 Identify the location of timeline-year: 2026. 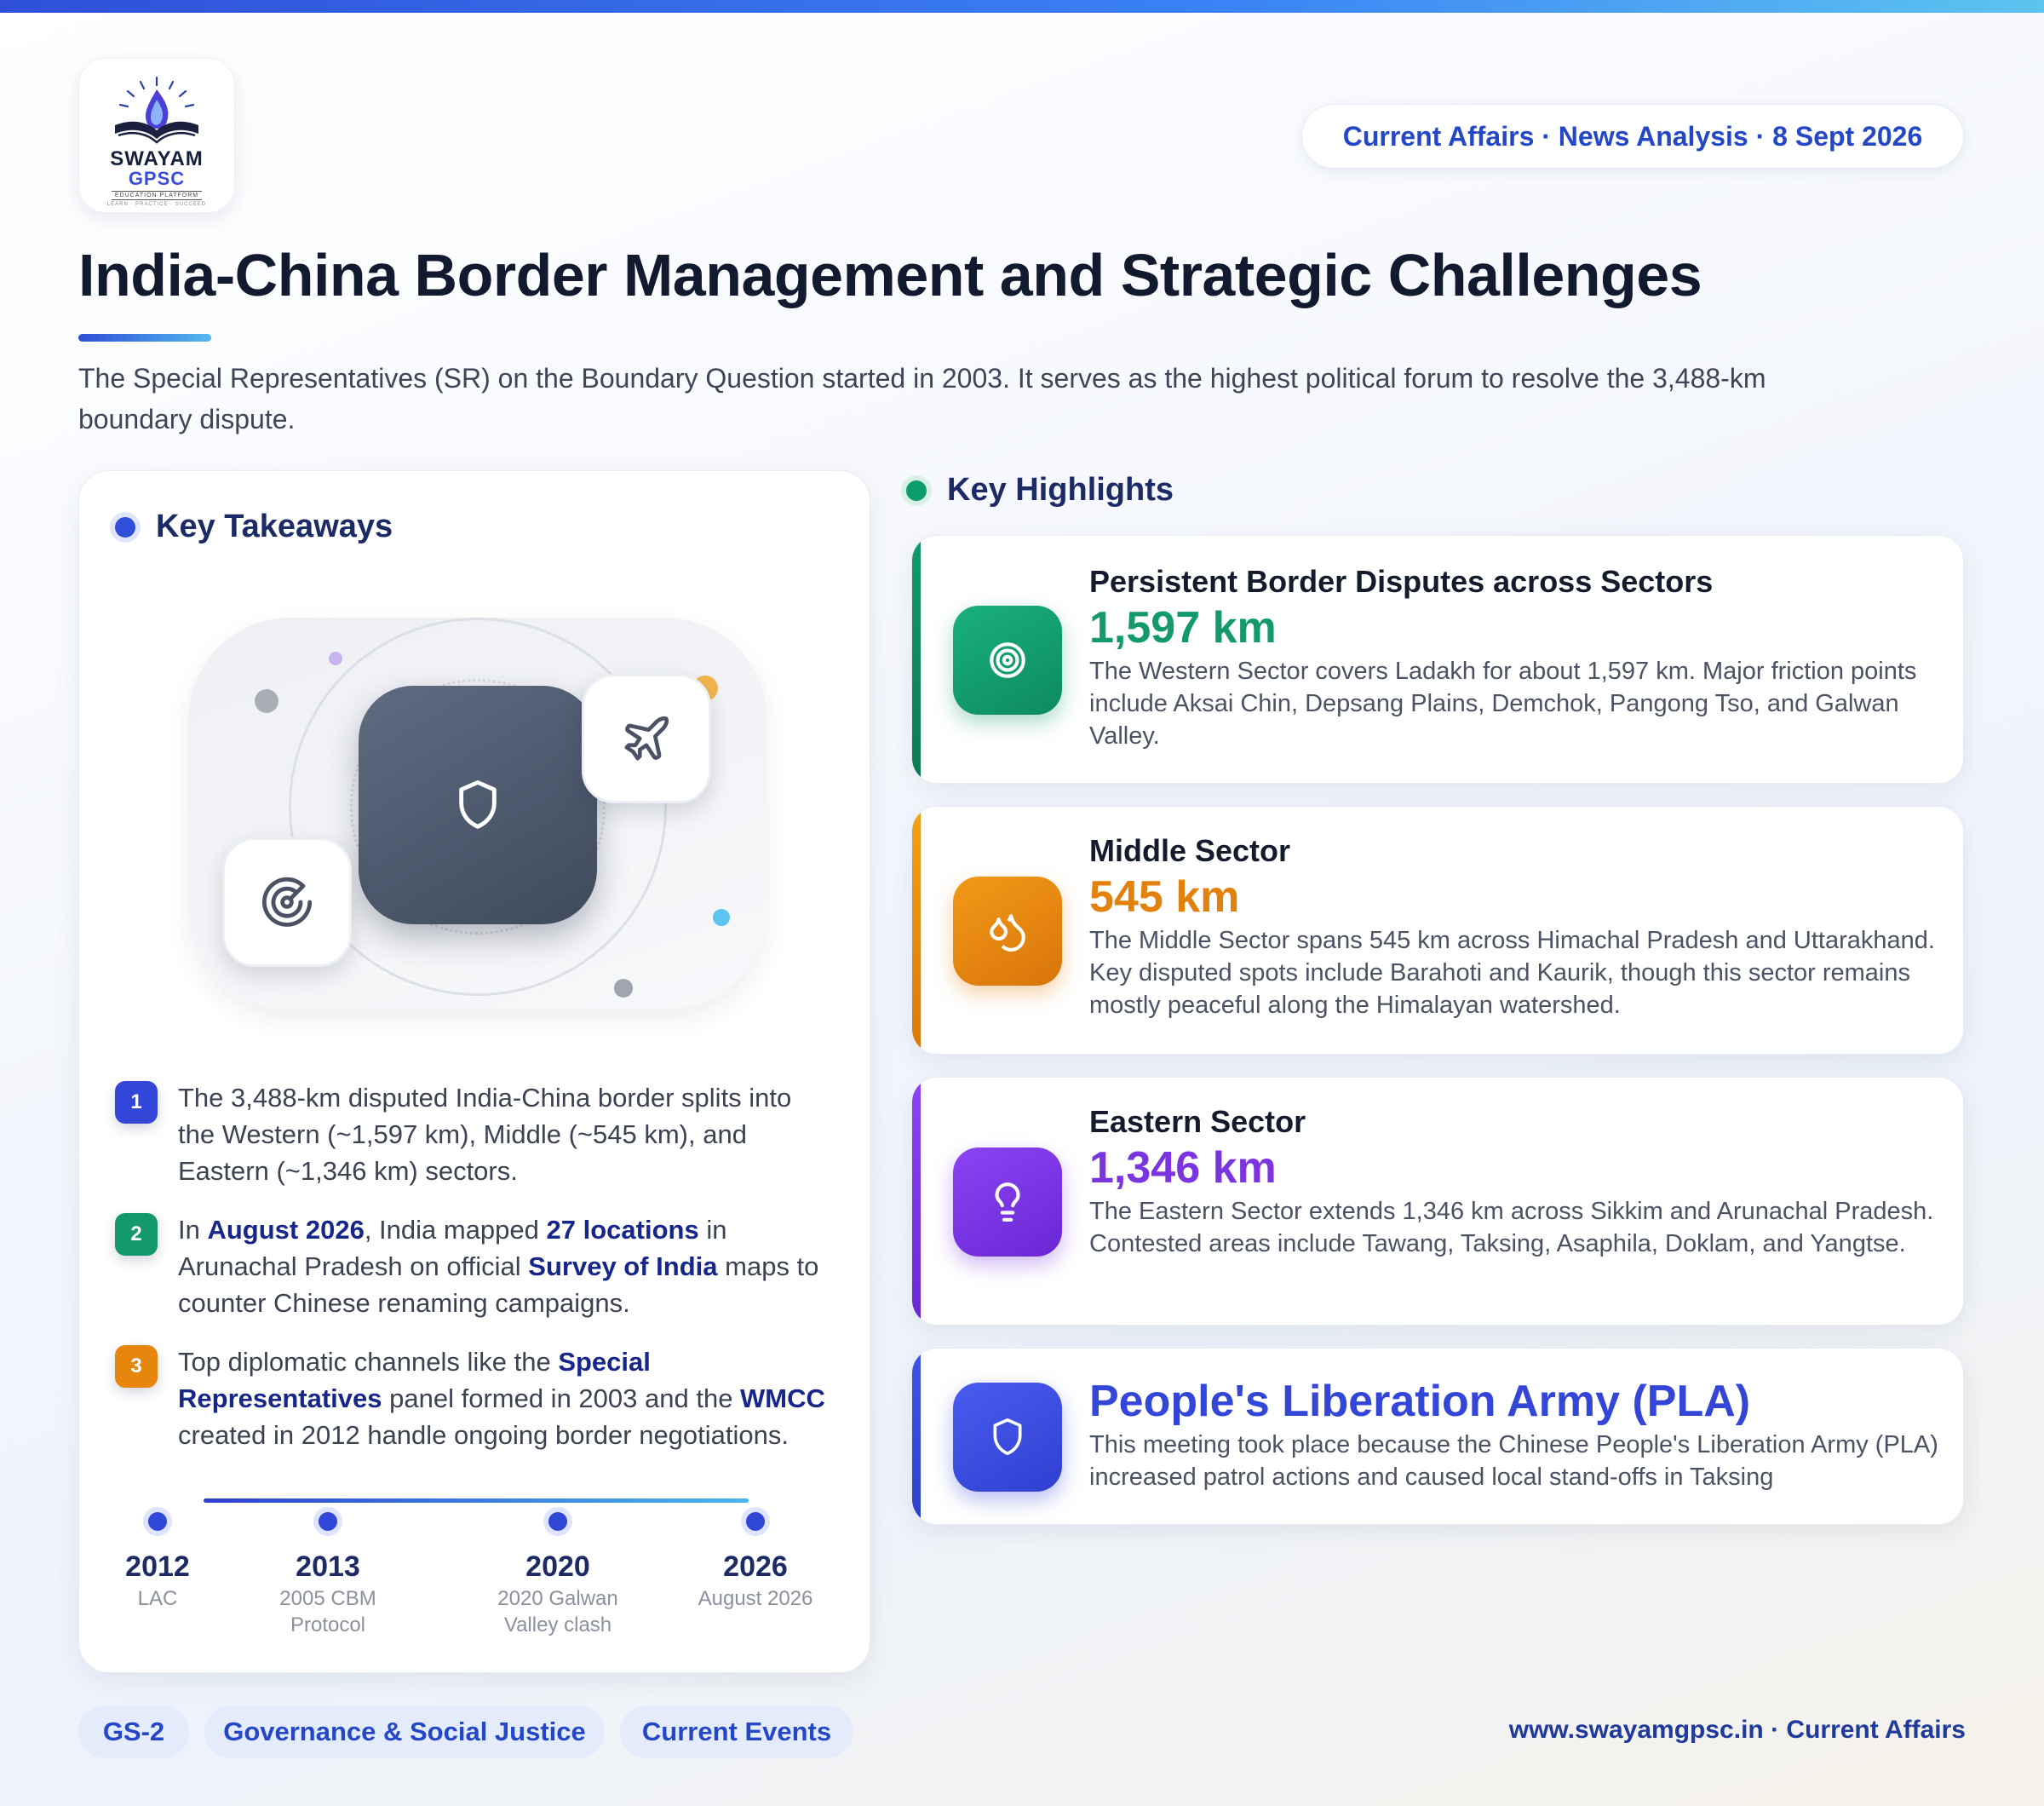
(755, 1566).